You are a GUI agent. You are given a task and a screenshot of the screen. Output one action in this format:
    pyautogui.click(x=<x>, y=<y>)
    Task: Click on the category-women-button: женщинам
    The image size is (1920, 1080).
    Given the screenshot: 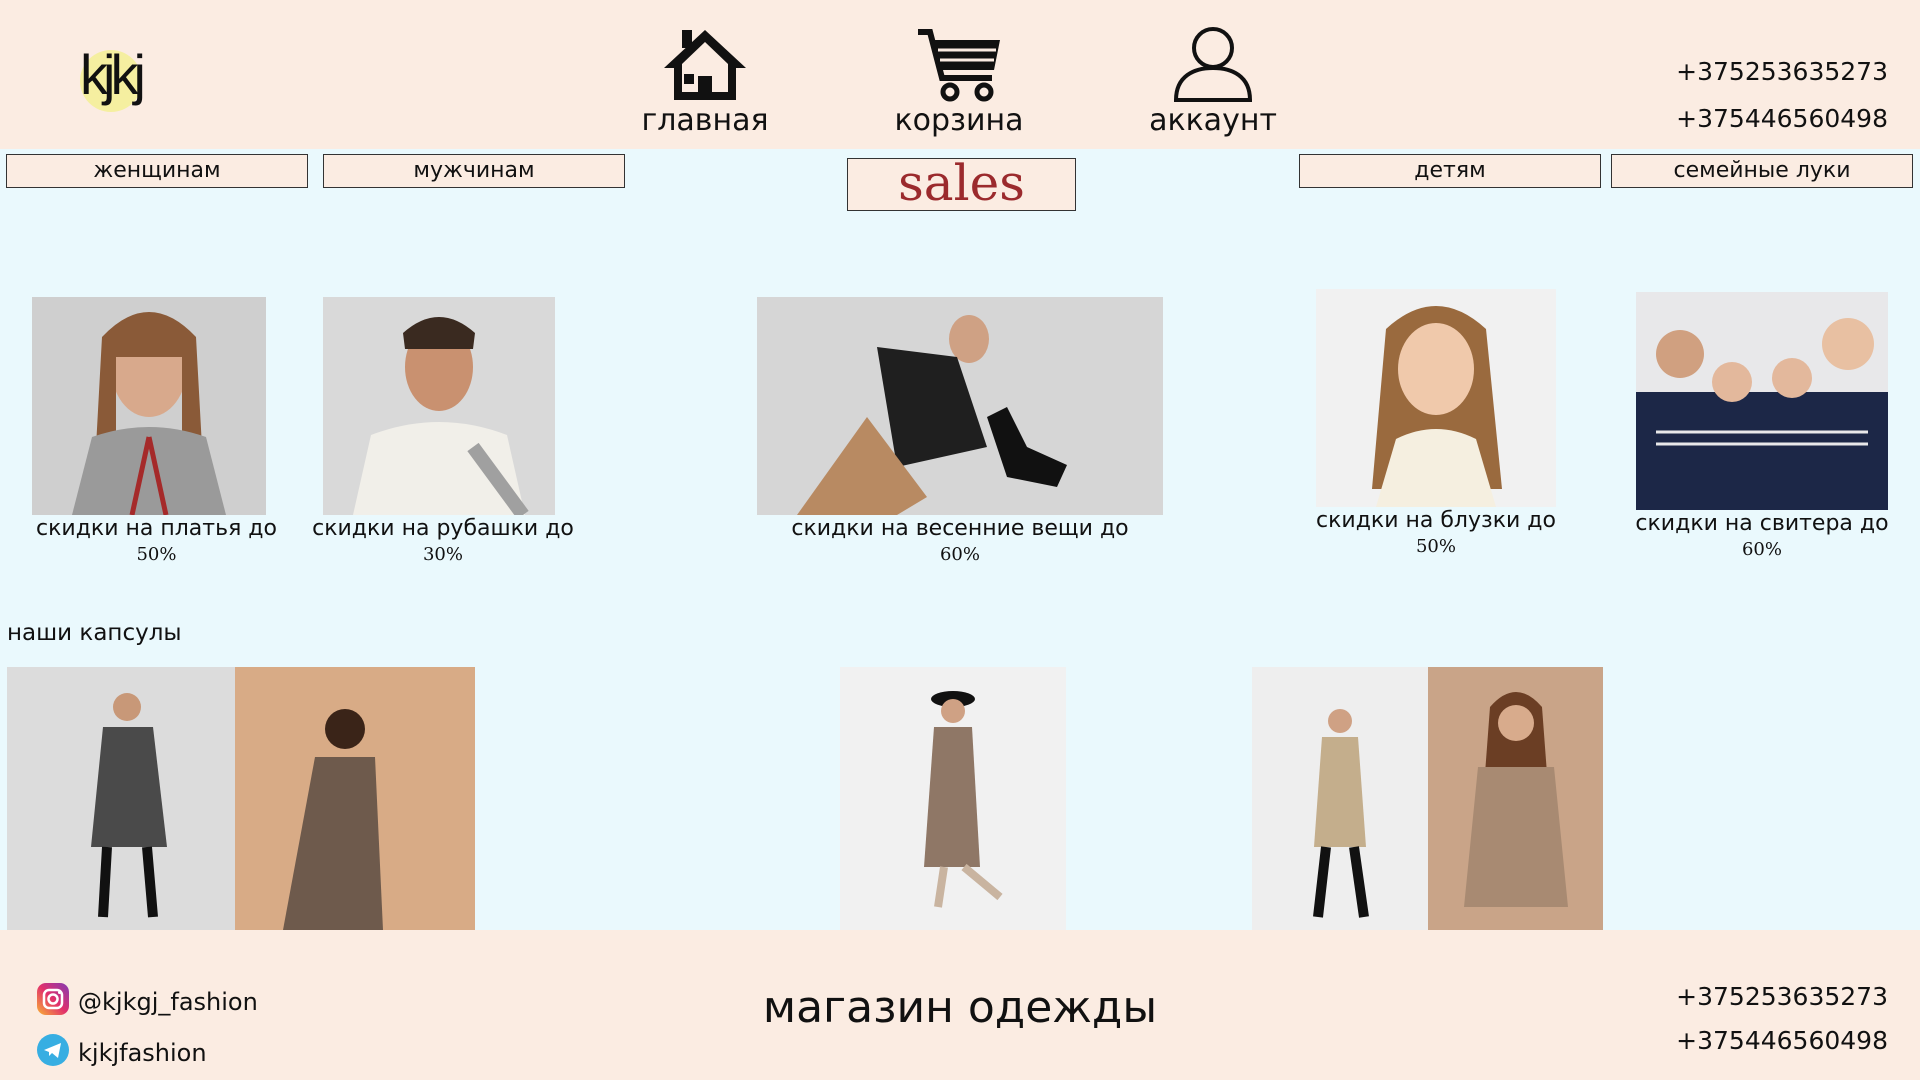 What is the action you would take?
    pyautogui.click(x=157, y=171)
    